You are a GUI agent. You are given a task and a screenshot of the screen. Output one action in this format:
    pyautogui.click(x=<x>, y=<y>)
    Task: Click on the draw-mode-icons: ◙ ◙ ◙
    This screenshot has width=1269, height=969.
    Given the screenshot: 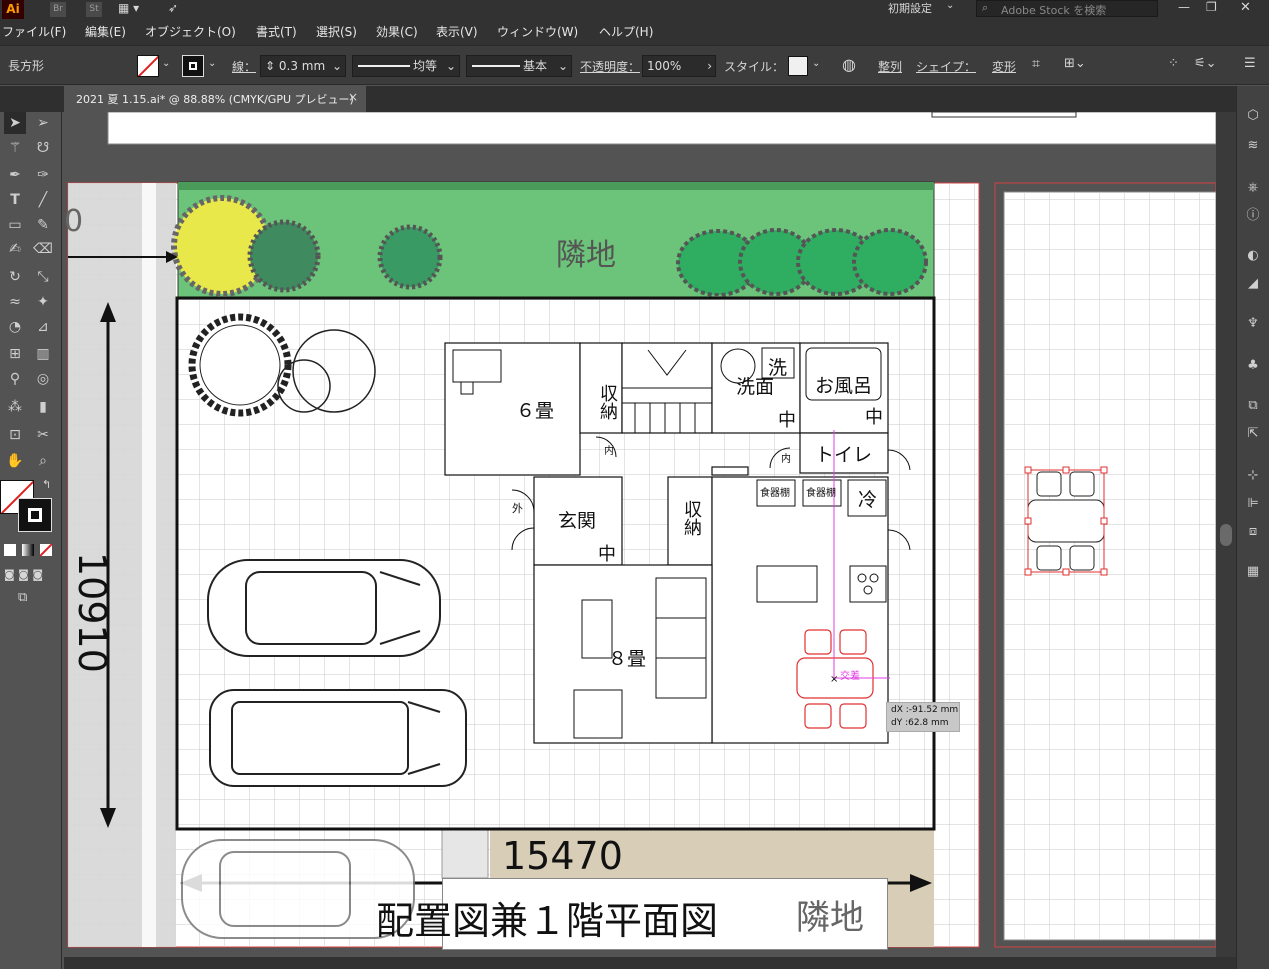 What is the action you would take?
    pyautogui.click(x=23, y=574)
    